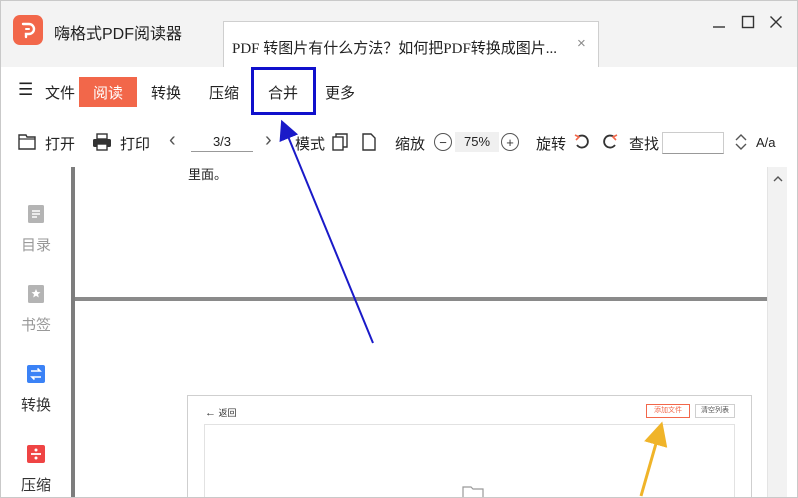 This screenshot has height=498, width=798. I want to click on zoom-out-icon: −, so click(443, 142).